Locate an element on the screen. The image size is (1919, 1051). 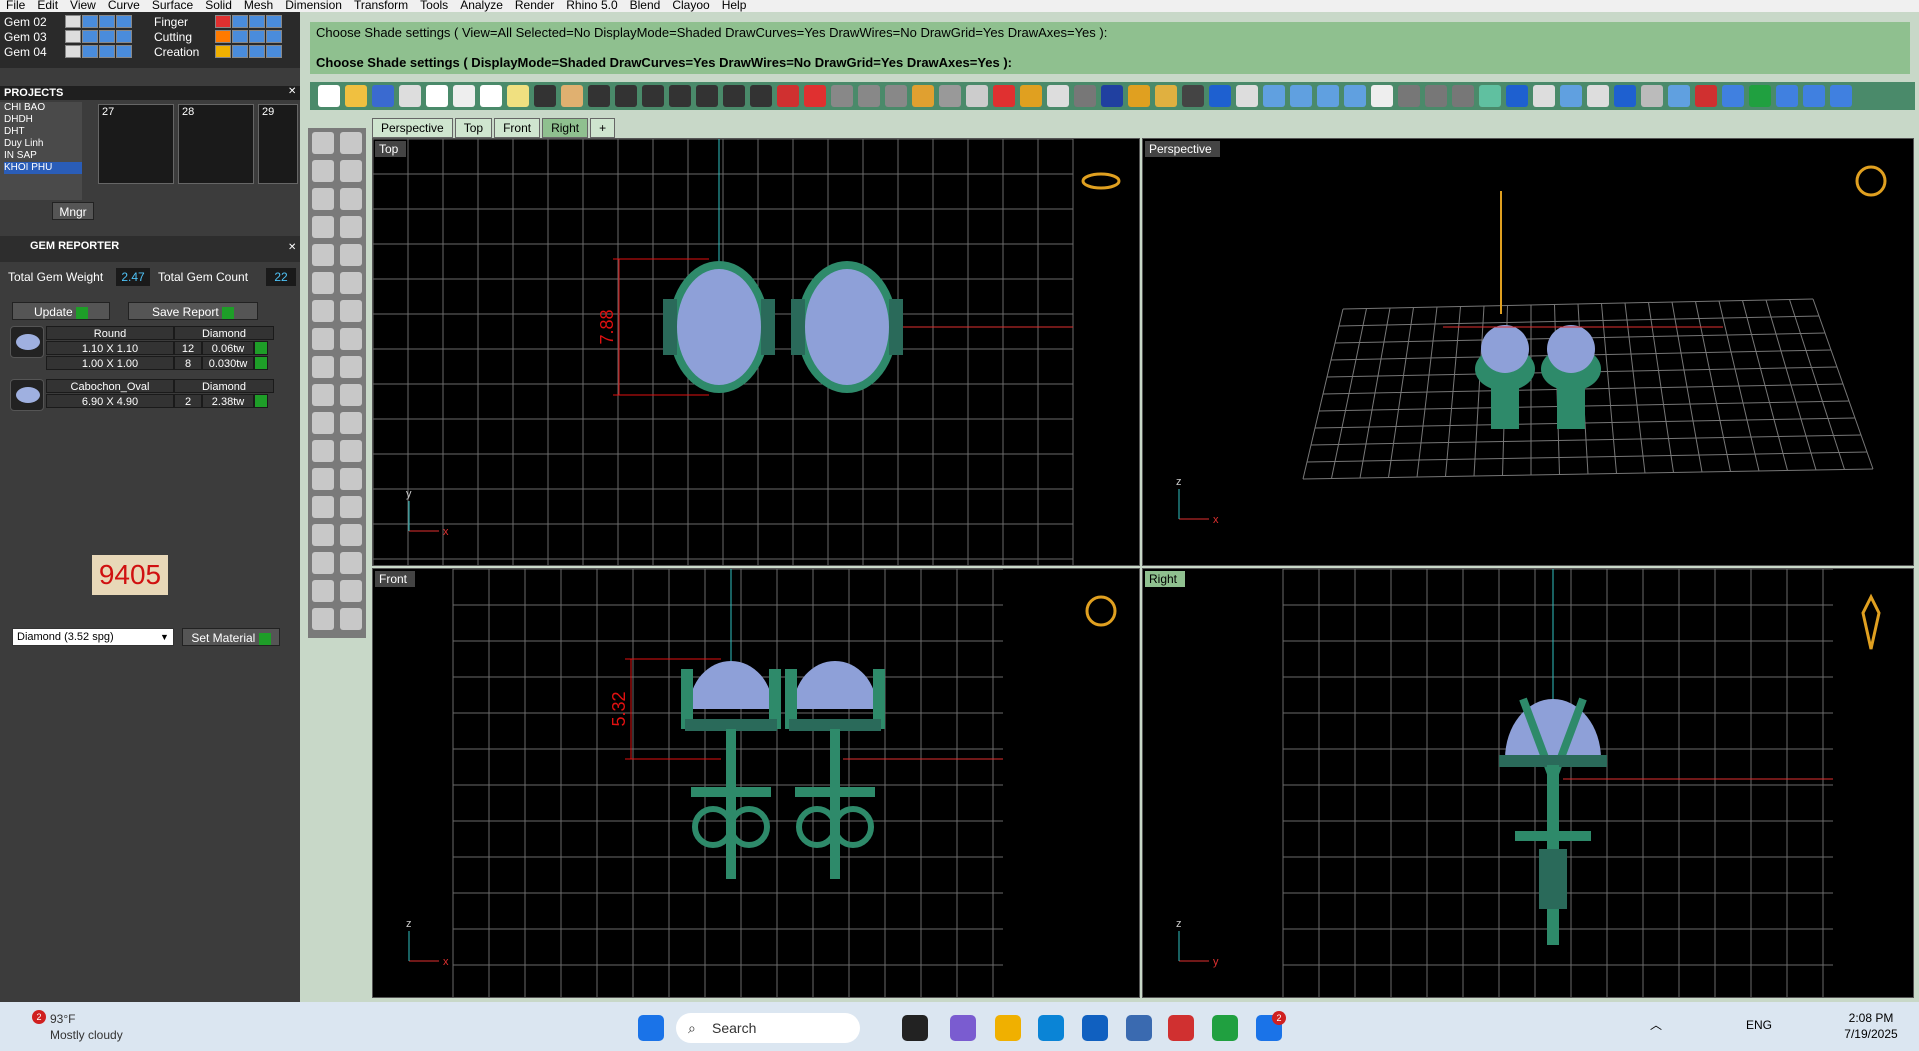
menu-item: Blend is located at coordinates (645, 6).